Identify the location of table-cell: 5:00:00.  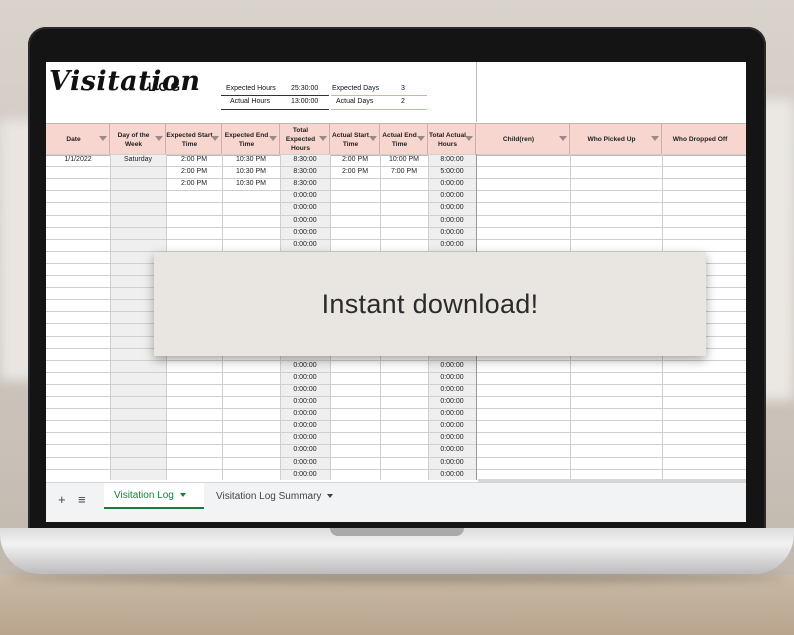
(452, 171).